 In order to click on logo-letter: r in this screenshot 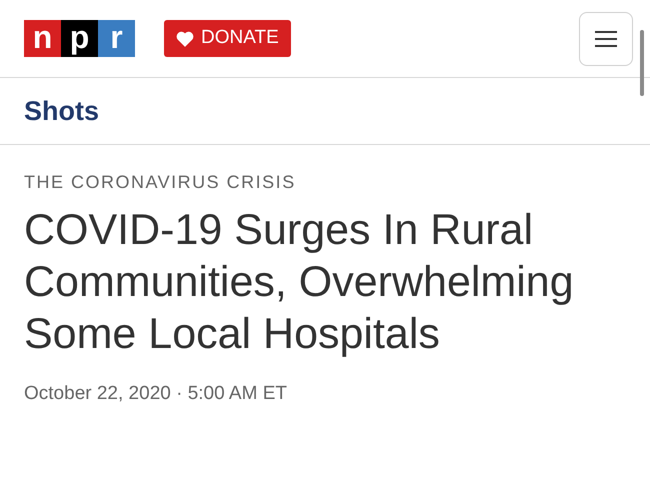, I will do `click(116, 38)`.